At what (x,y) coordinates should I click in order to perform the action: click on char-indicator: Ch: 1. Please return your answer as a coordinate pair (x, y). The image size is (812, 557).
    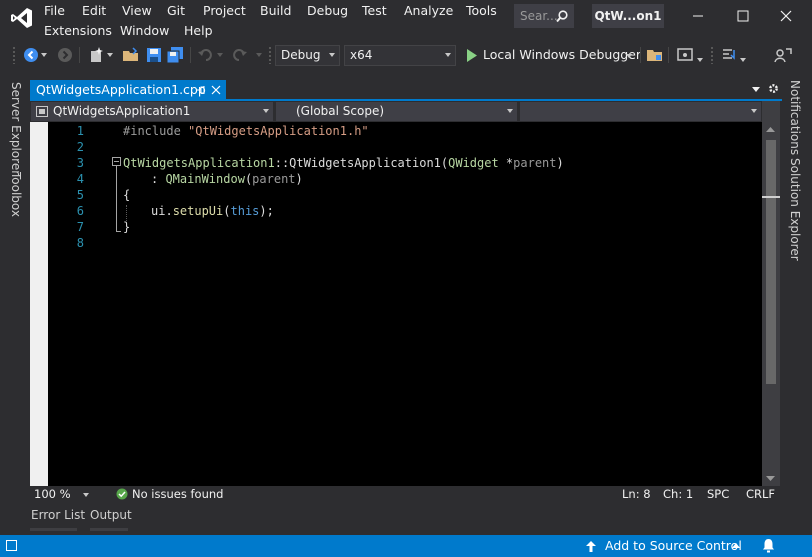
    Looking at the image, I should click on (678, 494).